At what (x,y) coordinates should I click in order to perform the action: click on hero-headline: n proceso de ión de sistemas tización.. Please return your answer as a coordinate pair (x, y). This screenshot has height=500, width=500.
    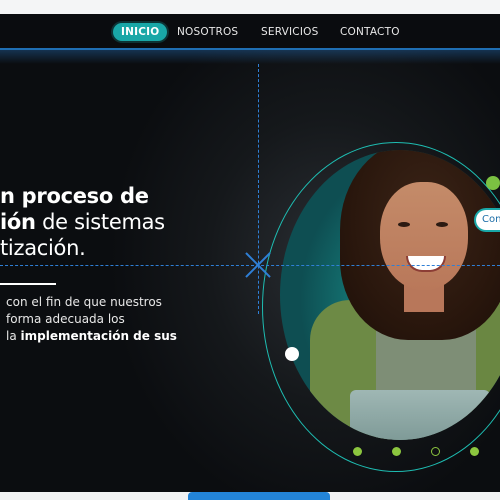
    Looking at the image, I should click on (82, 222).